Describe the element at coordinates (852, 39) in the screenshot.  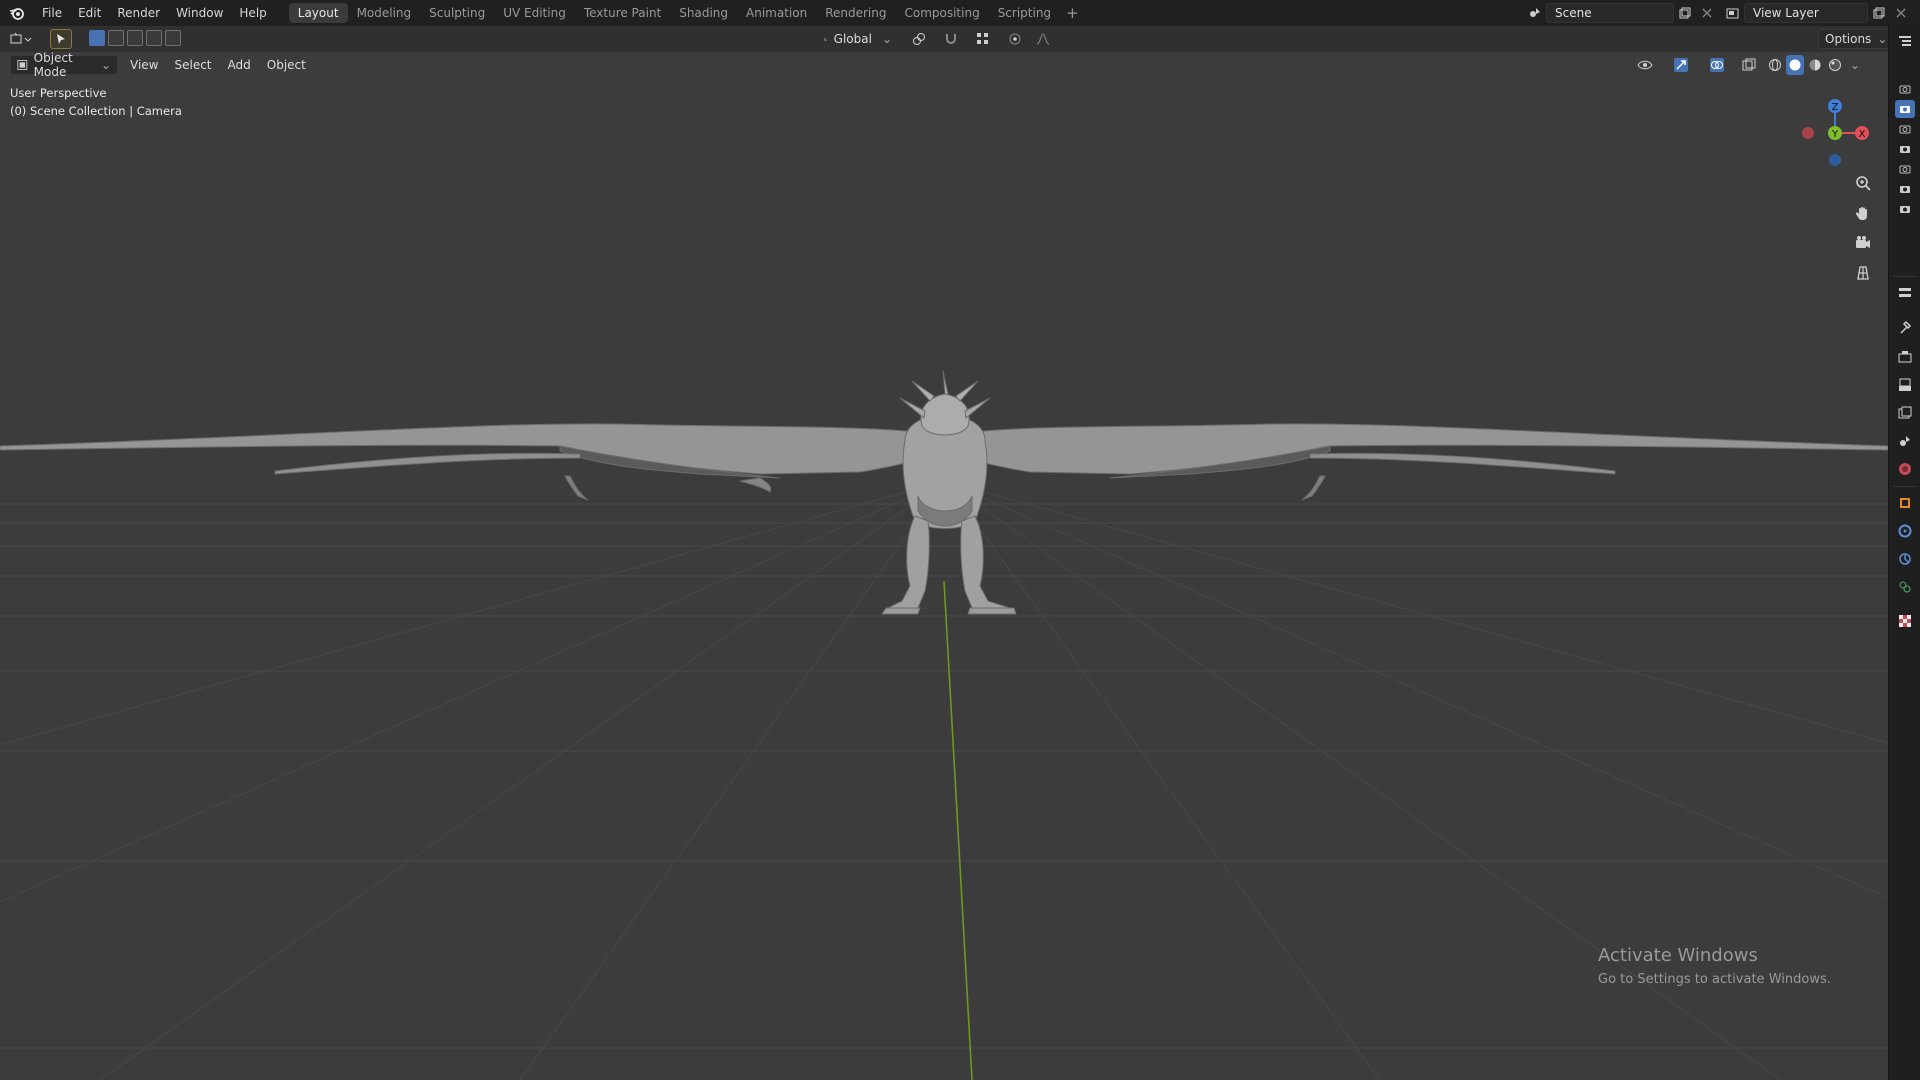
I see `transform-orientation-label: Global` at that location.